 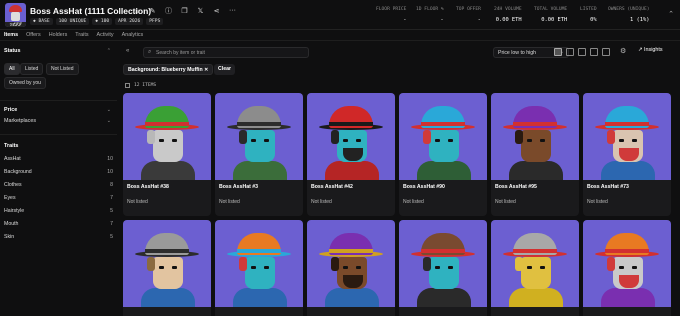 What do you see at coordinates (629, 15) in the screenshot?
I see `stat-owners: OWNERS (UNIQUE) 1 (1%)` at bounding box center [629, 15].